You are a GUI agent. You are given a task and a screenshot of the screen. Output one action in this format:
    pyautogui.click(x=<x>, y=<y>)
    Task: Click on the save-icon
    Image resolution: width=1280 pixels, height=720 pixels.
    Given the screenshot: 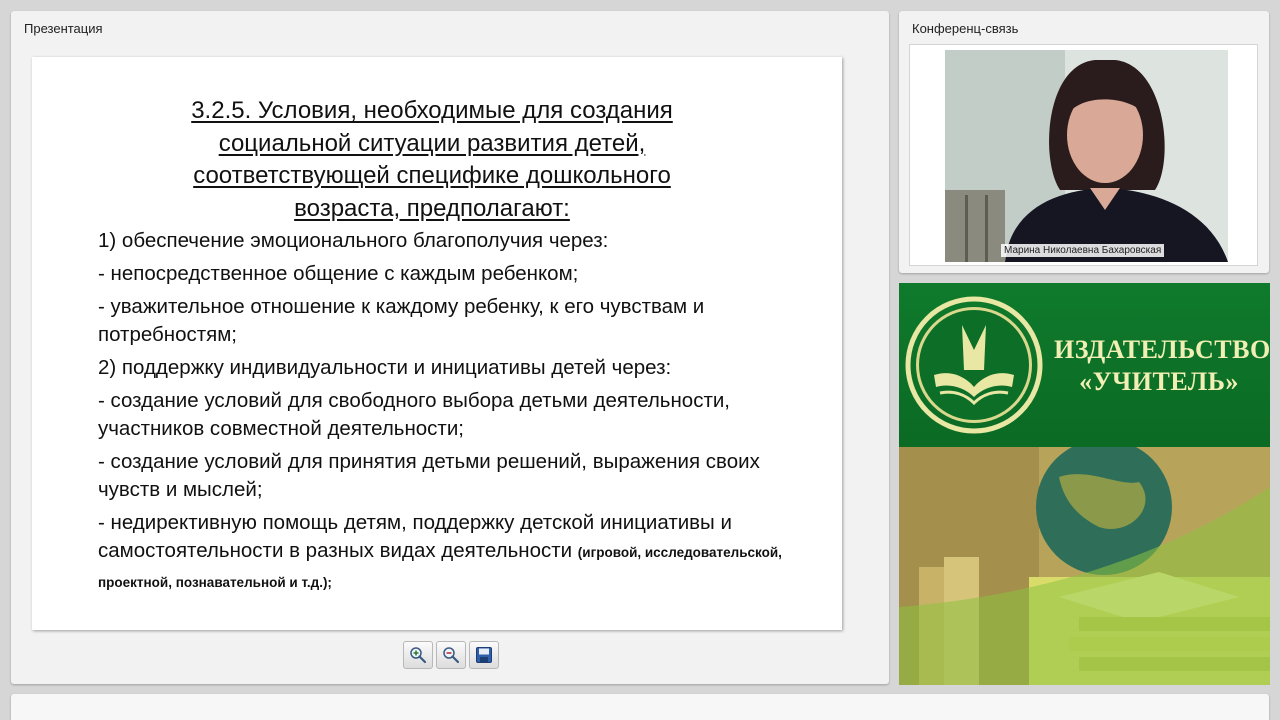 What is the action you would take?
    pyautogui.click(x=484, y=655)
    